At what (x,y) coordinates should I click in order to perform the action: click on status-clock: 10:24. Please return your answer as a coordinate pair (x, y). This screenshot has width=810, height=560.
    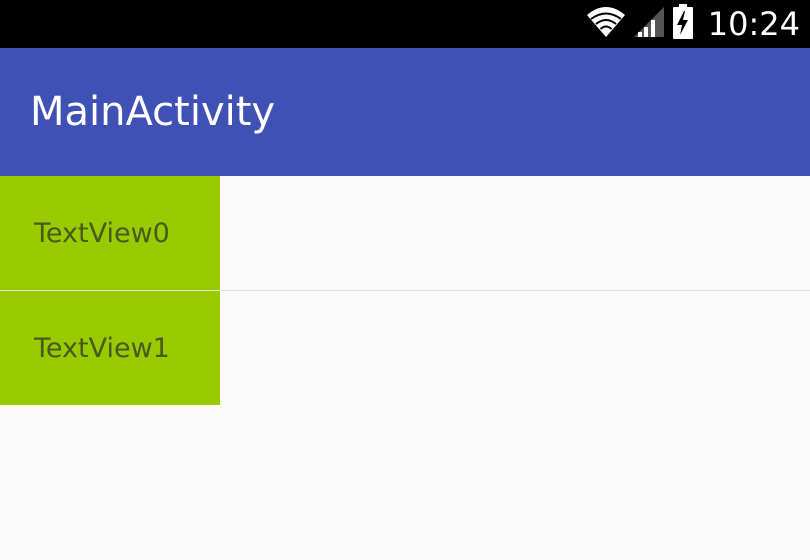
    Looking at the image, I should click on (753, 24).